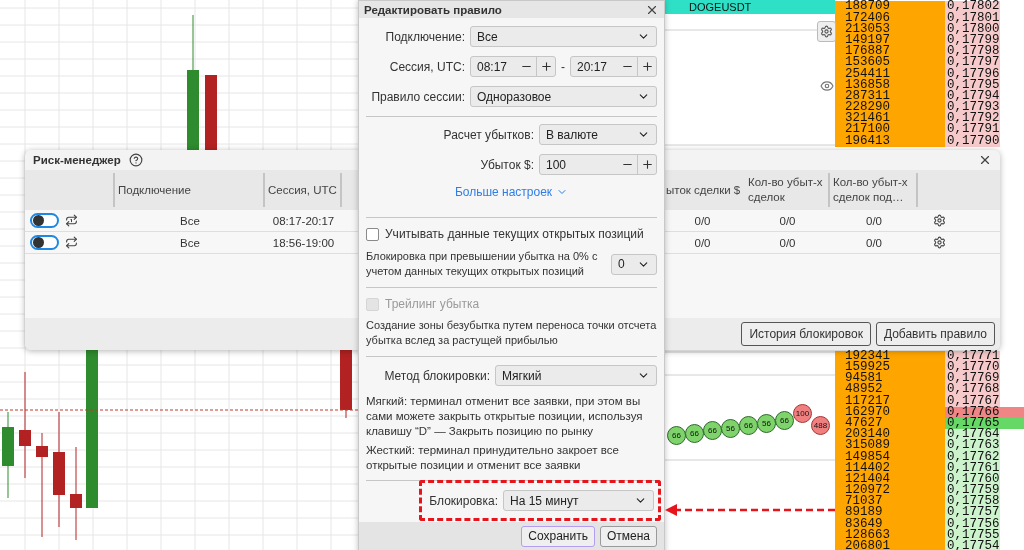  I want to click on volume-cell: 89189, so click(890, 513).